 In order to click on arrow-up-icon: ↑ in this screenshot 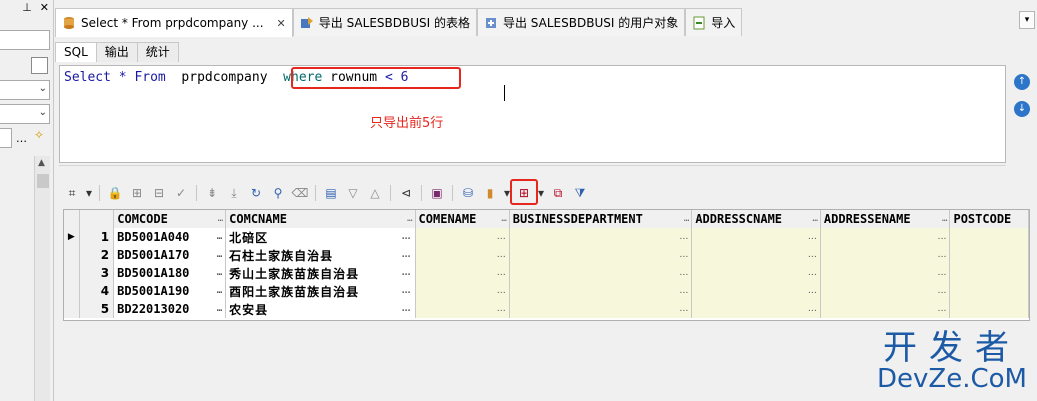, I will do `click(1022, 82)`.